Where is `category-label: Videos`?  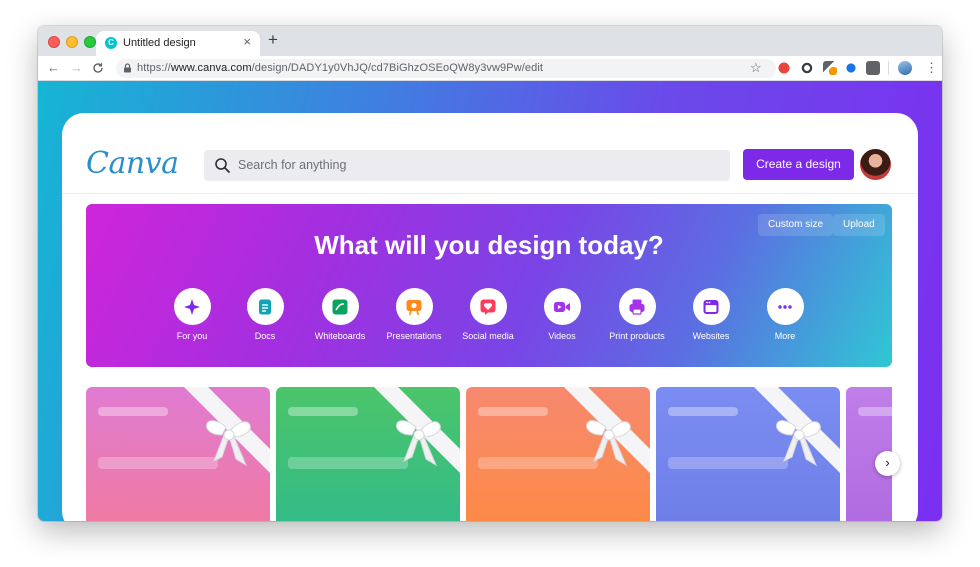
category-label: Videos is located at coordinates (562, 336).